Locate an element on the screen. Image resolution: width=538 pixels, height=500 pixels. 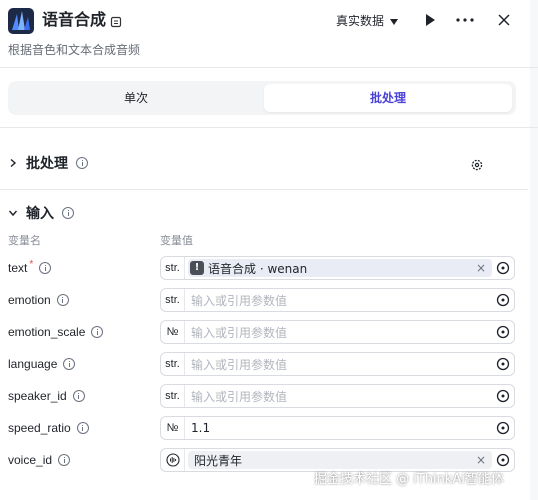
param-label-speed-ratio: speed_ratio is located at coordinates (48, 428).